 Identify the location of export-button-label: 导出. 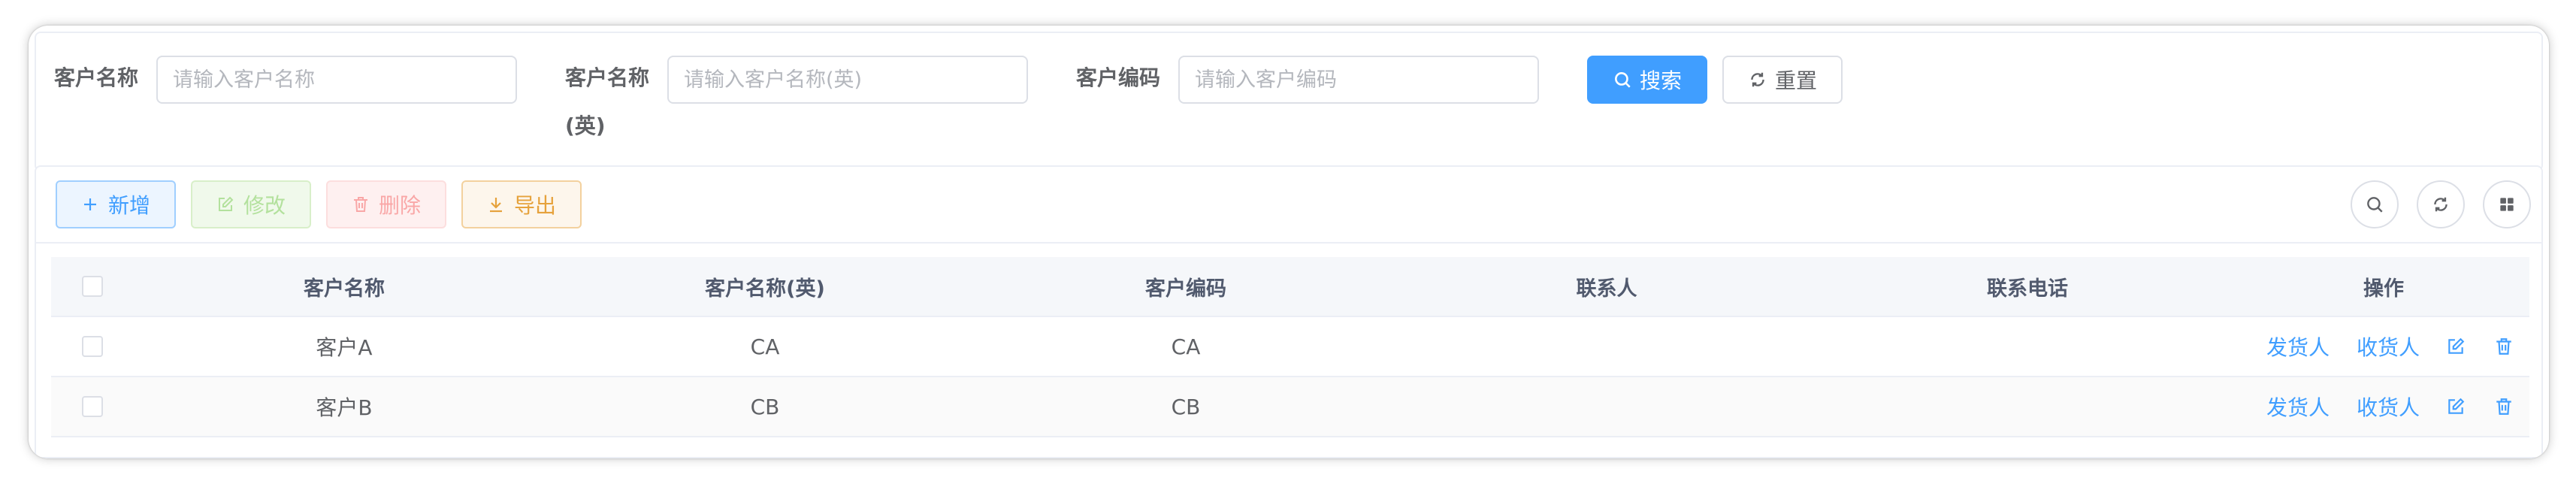
(534, 205).